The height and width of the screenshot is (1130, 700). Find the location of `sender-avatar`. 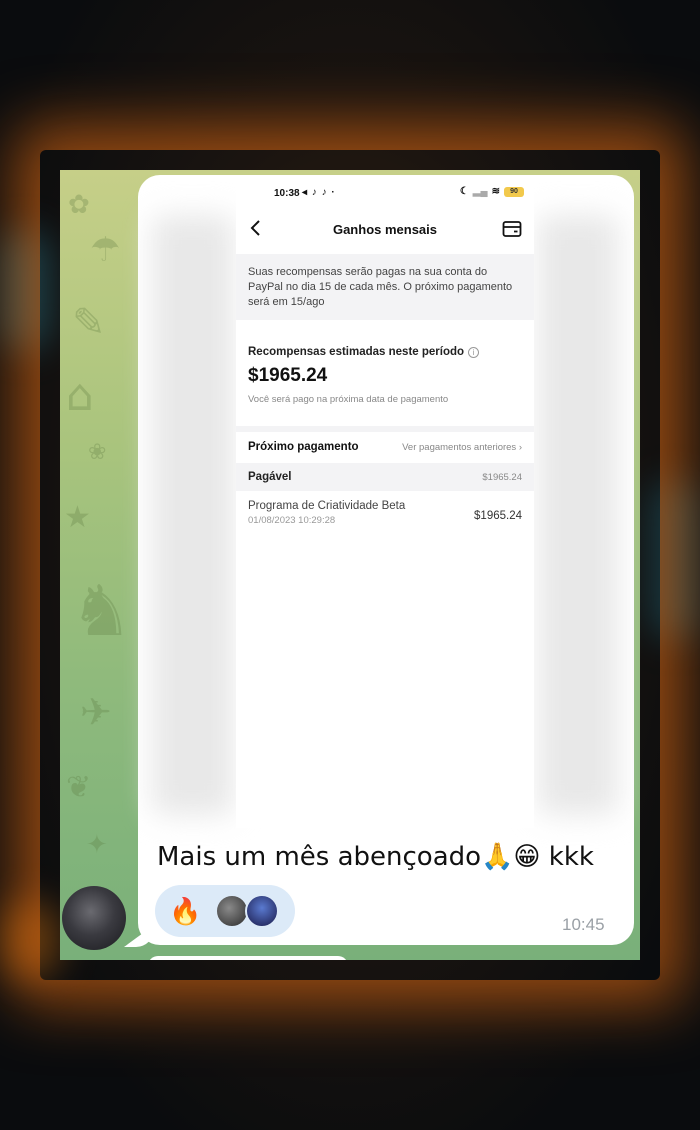

sender-avatar is located at coordinates (94, 918).